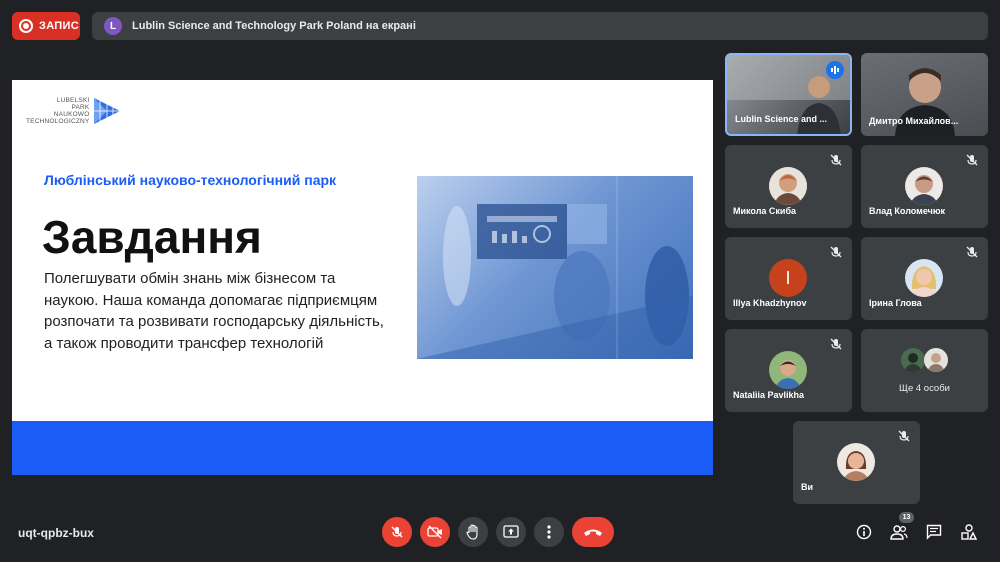  What do you see at coordinates (113, 26) in the screenshot?
I see `presenter-avatar: L` at bounding box center [113, 26].